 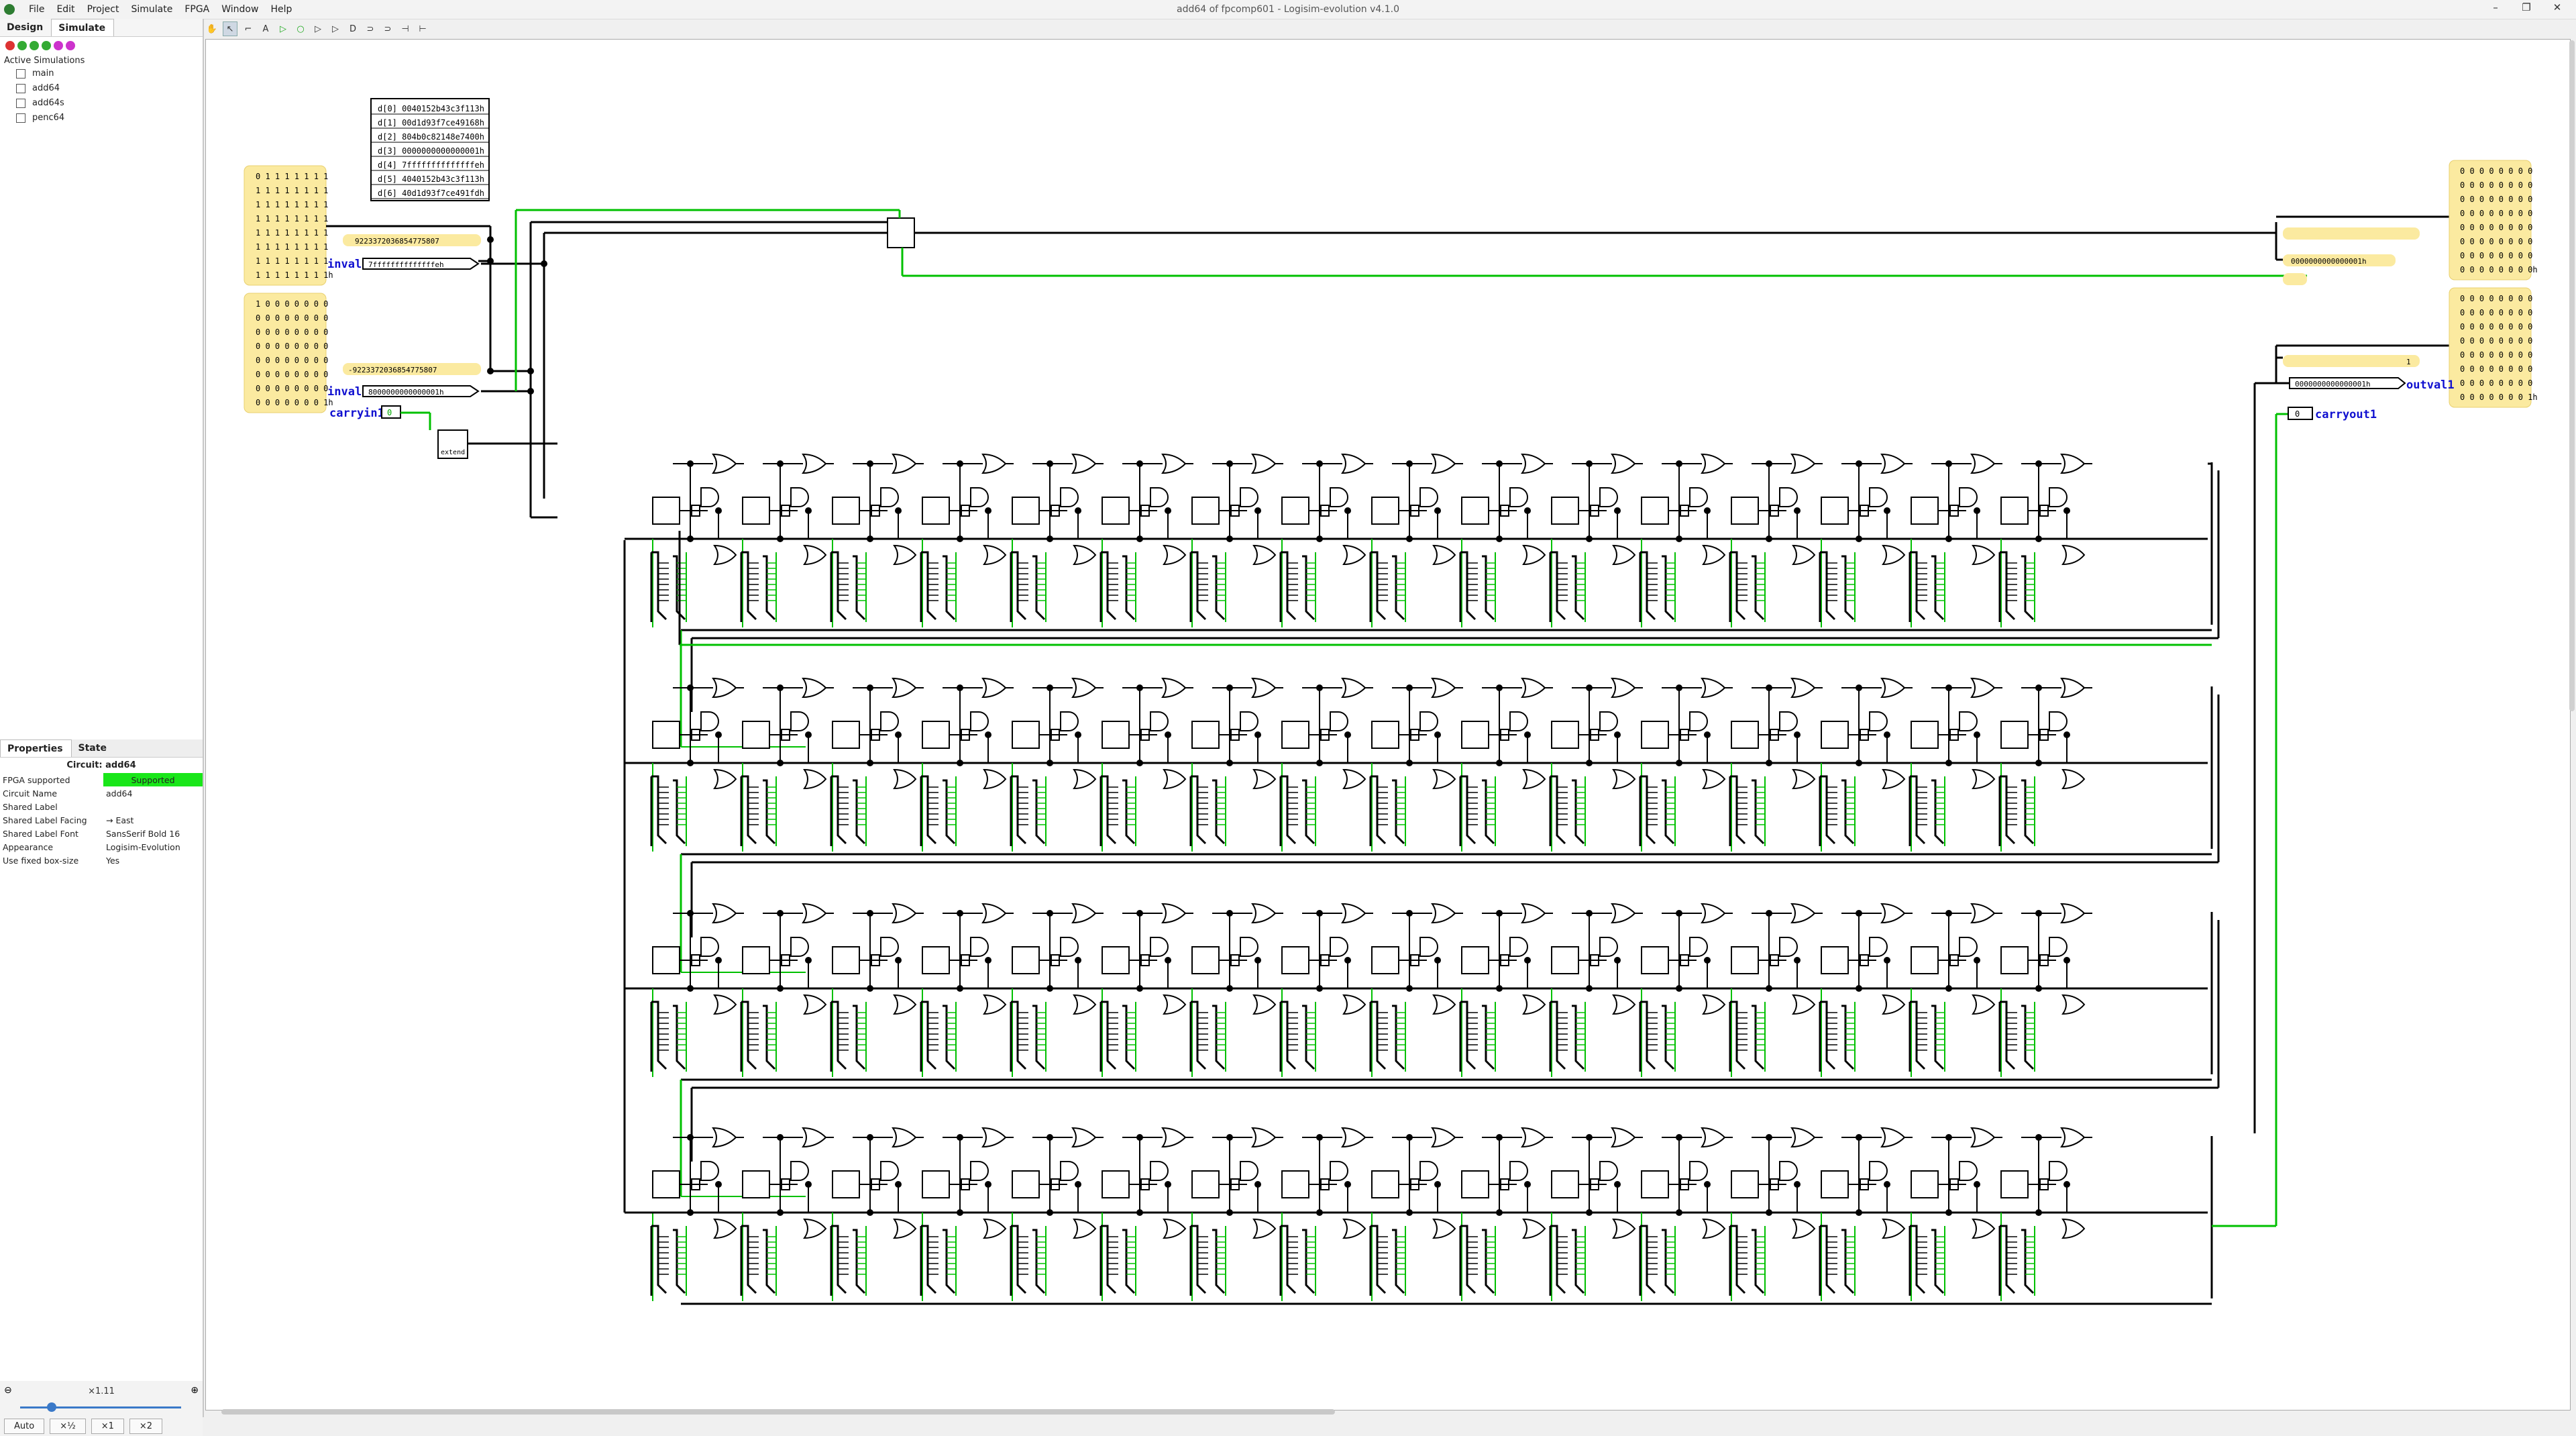 What do you see at coordinates (103, 9) in the screenshot?
I see `menu-project: Project` at bounding box center [103, 9].